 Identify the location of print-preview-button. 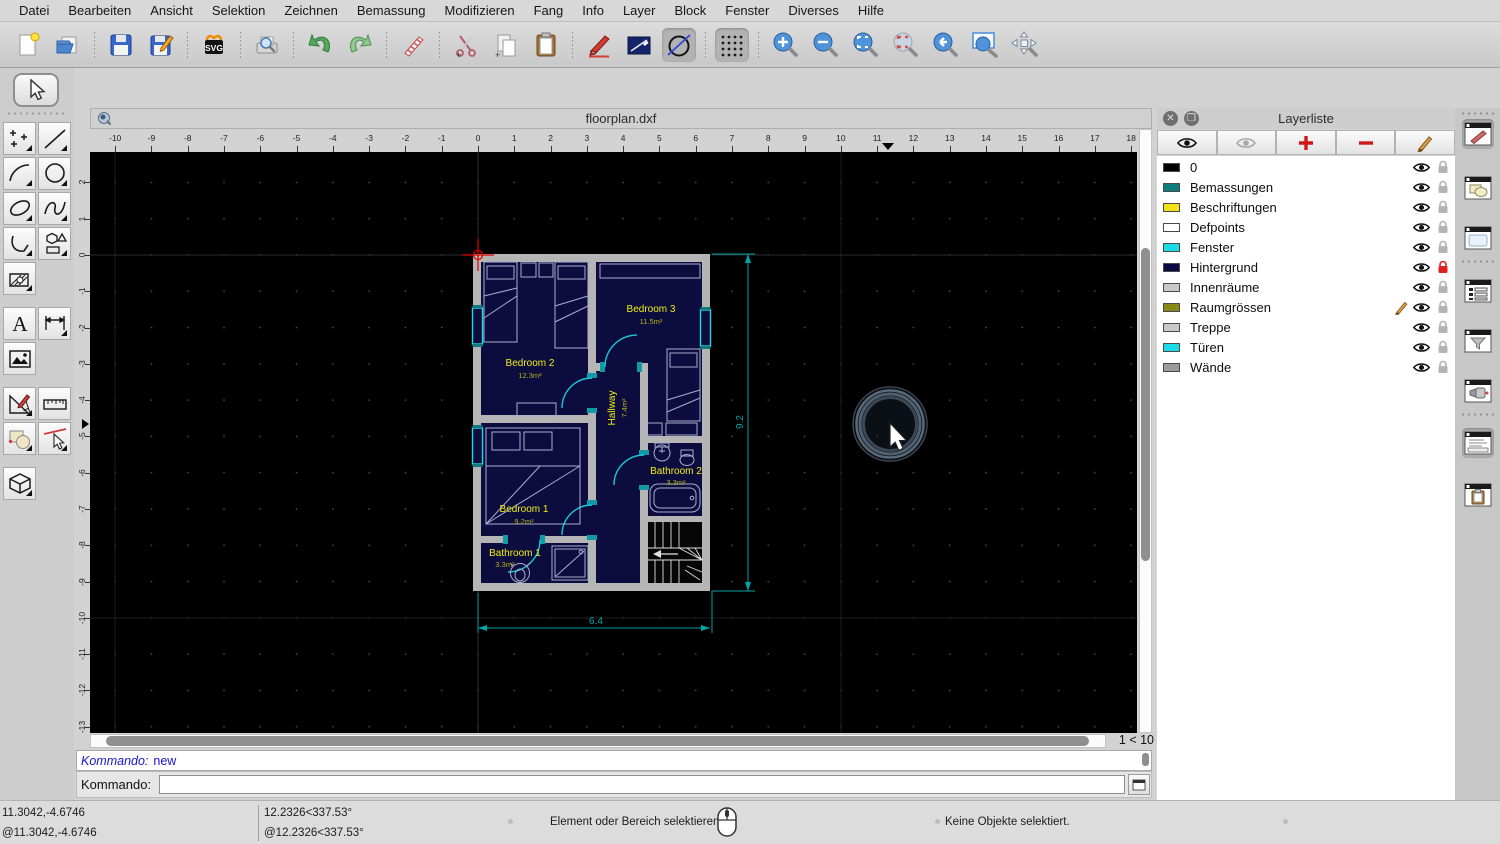
(267, 45).